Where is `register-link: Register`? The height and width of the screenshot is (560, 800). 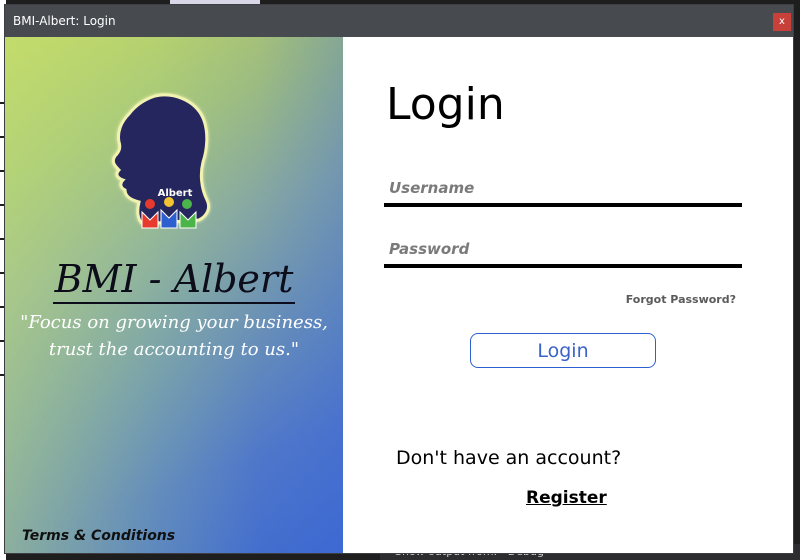
register-link: Register is located at coordinates (566, 498).